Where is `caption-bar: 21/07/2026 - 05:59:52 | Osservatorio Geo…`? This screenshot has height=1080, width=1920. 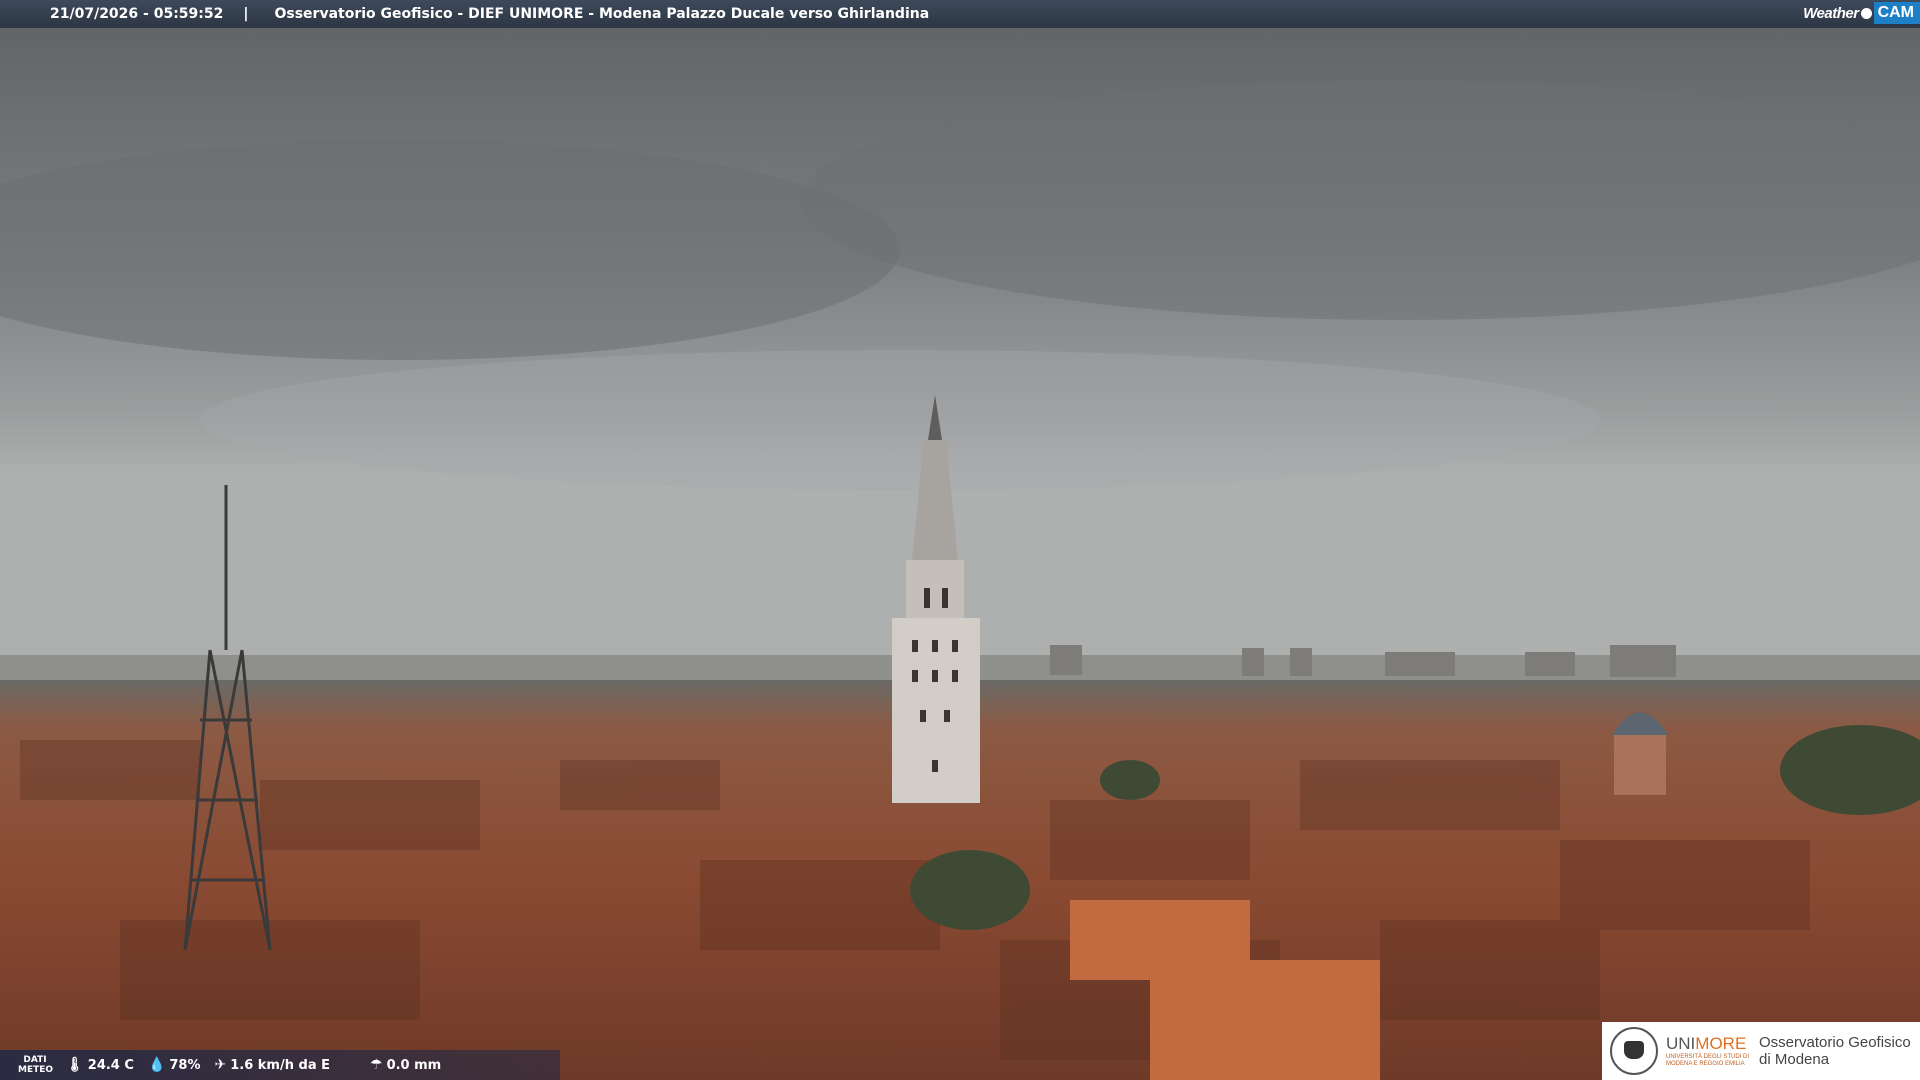
caption-bar: 21/07/2026 - 05:59:52 | Osservatorio Geo… is located at coordinates (960, 14).